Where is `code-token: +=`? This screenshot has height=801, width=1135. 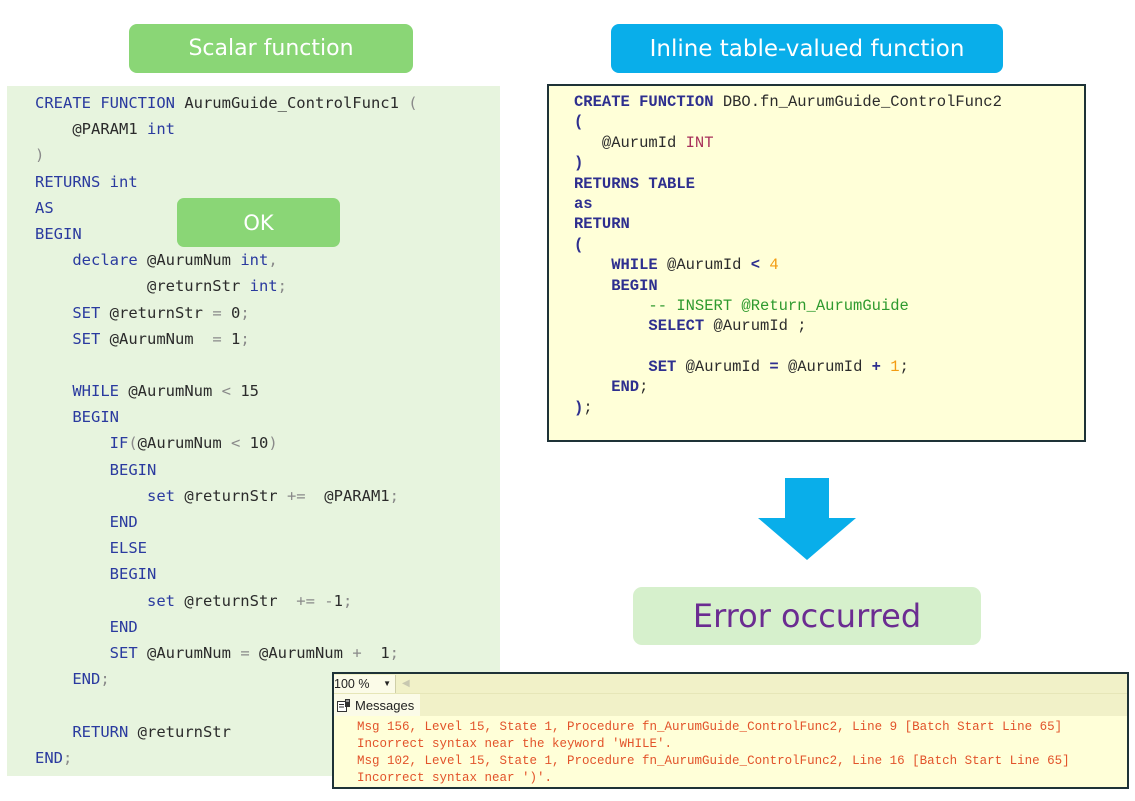 code-token: += is located at coordinates (305, 495).